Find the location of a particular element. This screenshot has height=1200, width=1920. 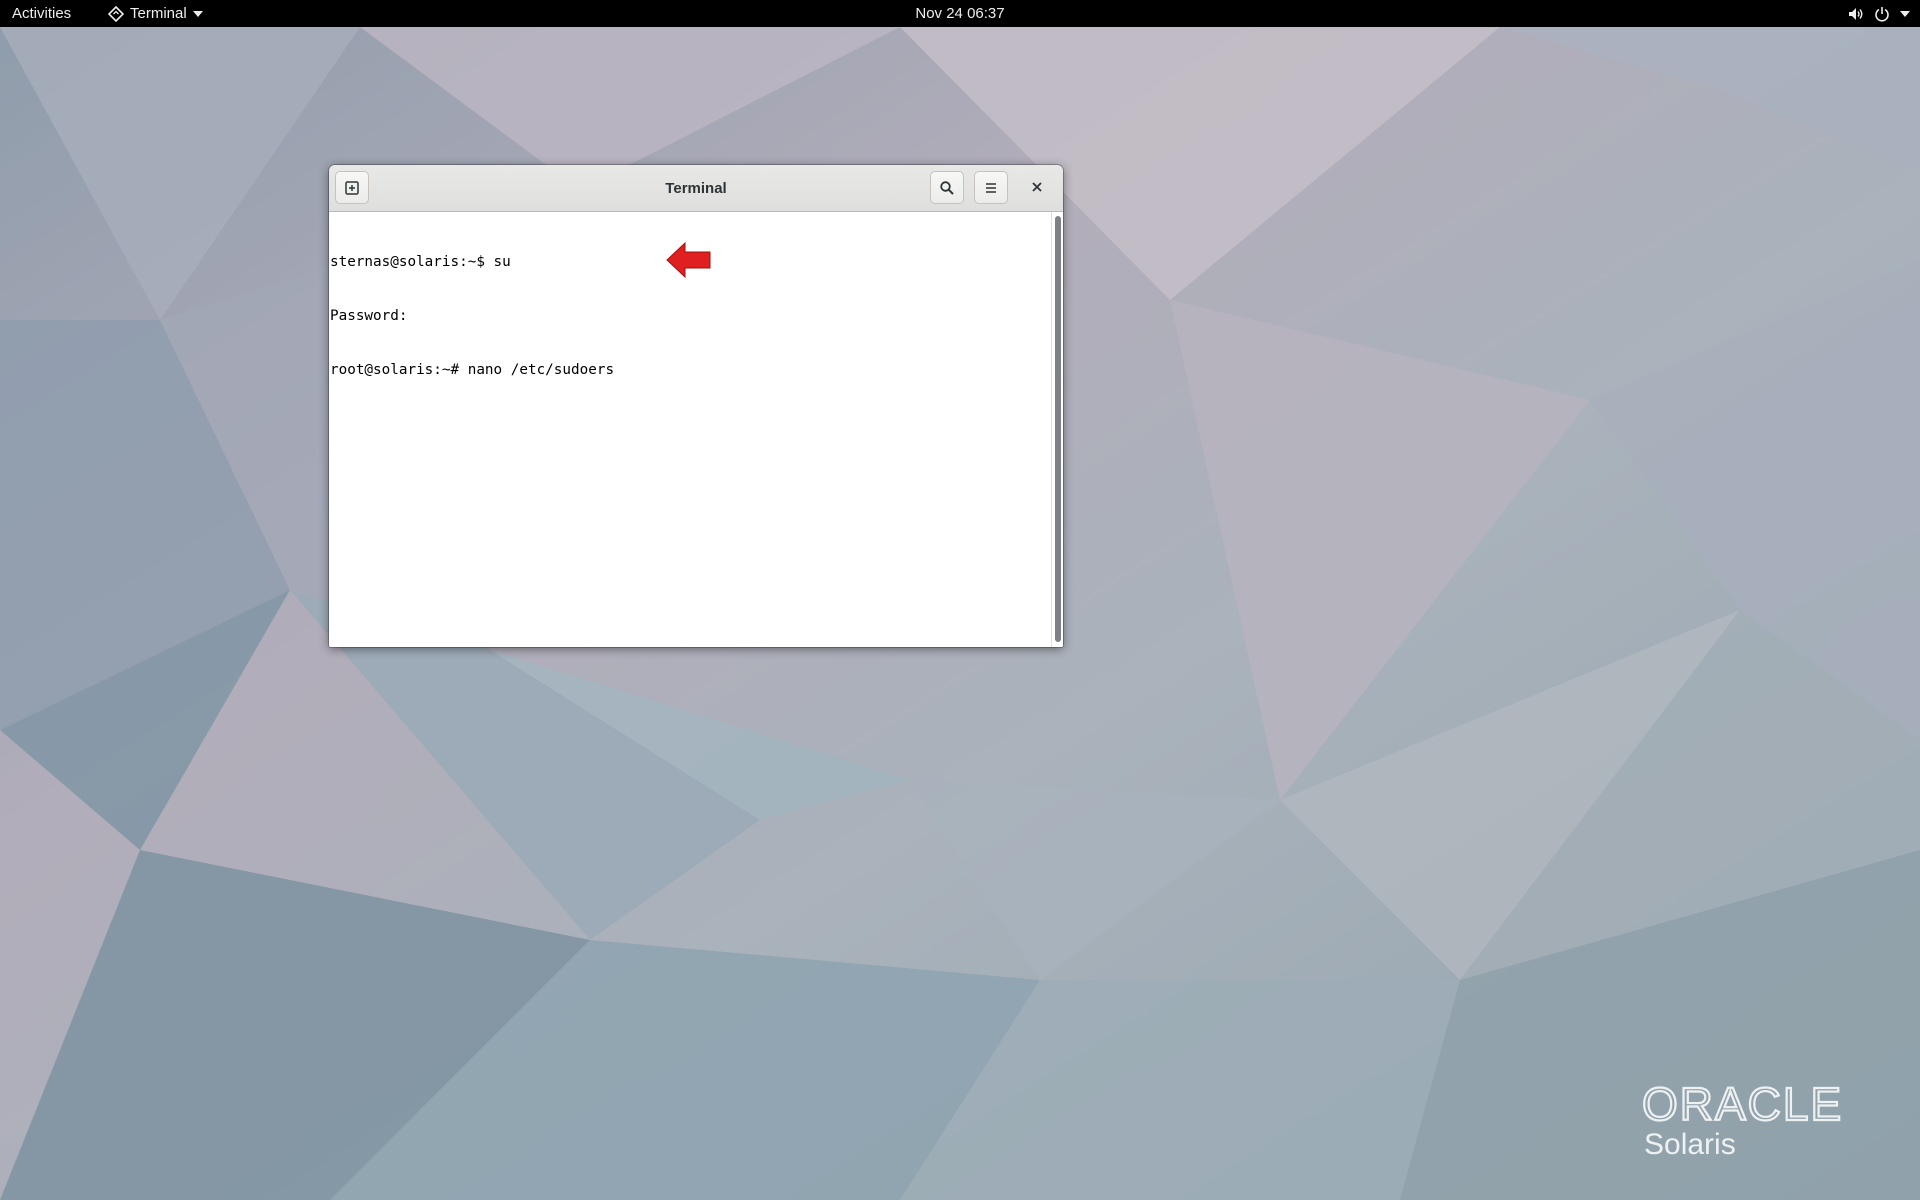

hamburger-menu-button is located at coordinates (991, 187).